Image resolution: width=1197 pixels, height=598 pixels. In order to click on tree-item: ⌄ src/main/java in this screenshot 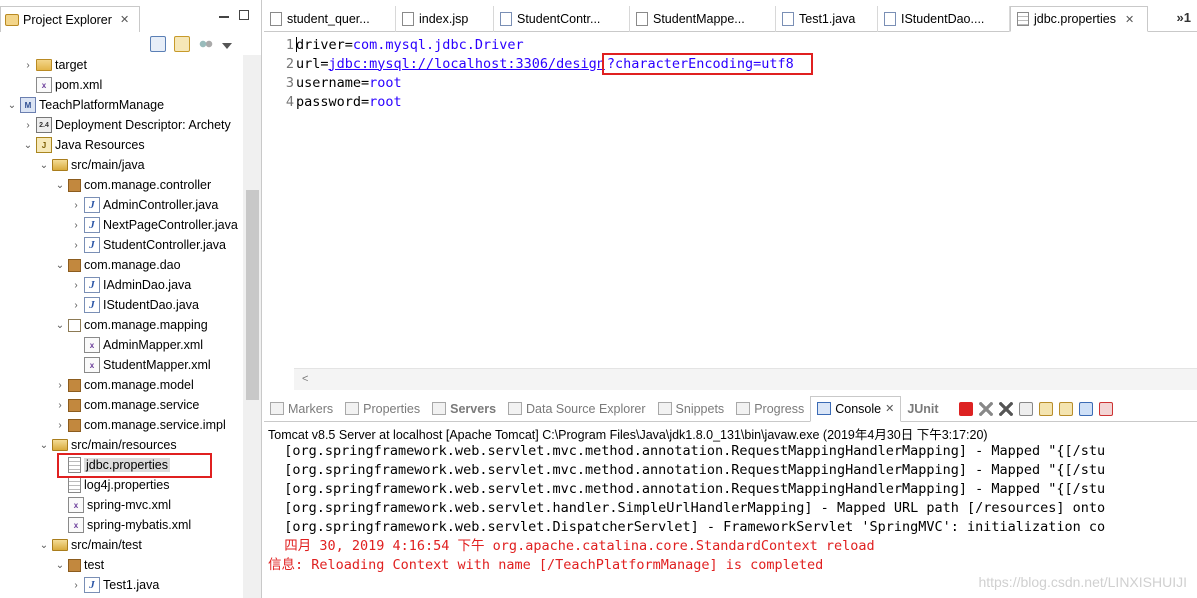, I will do `click(121, 165)`.